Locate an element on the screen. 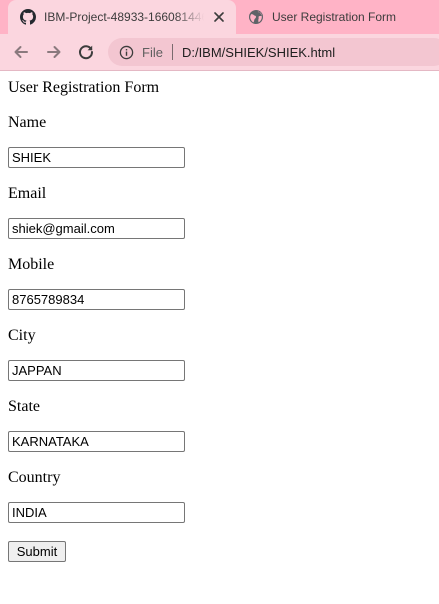  browser-toolbar: File D:/IBM/SHIEK/SHIEK.html is located at coordinates (219, 52).